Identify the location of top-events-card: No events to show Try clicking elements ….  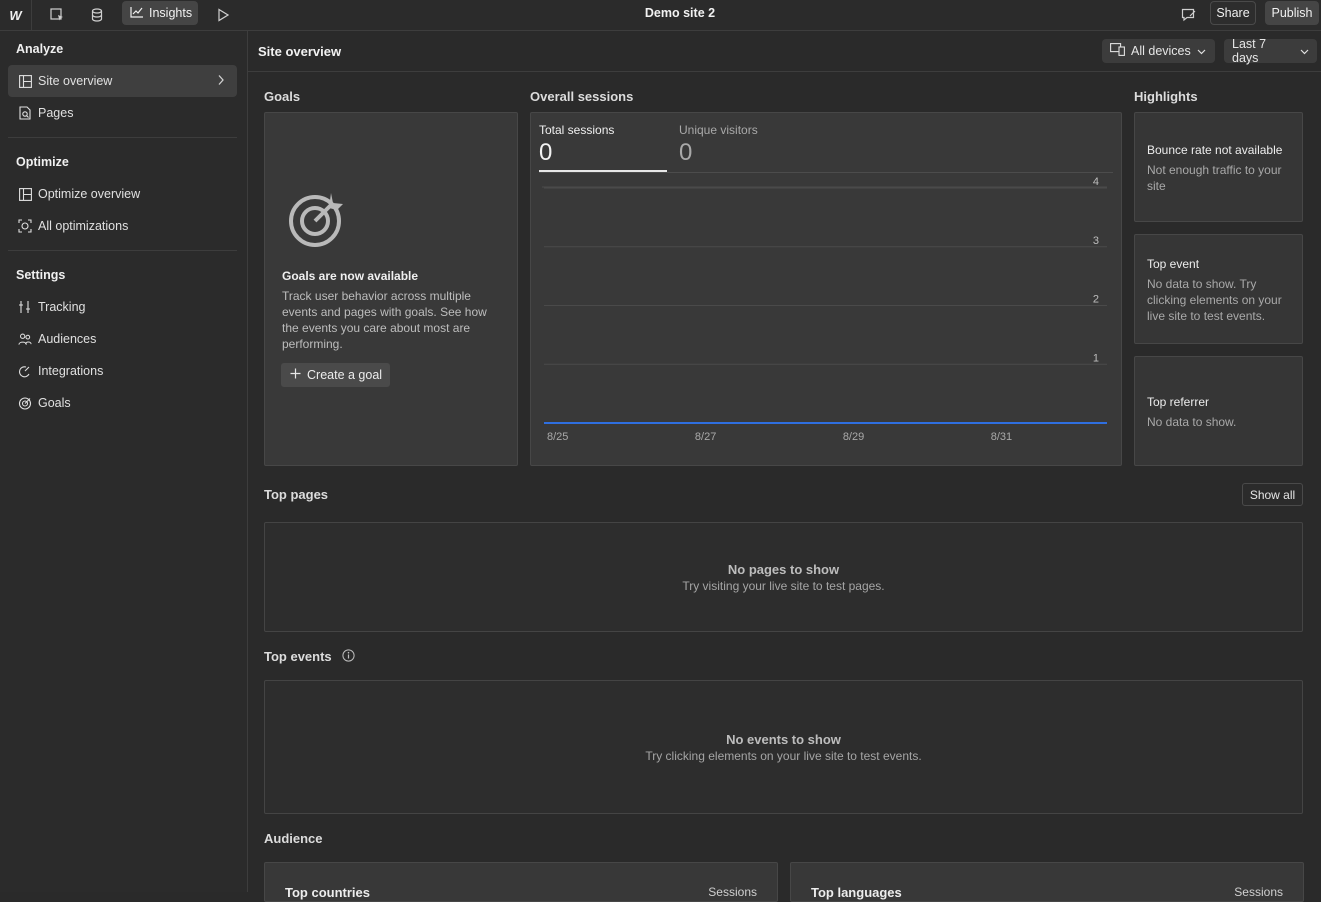
(783, 747).